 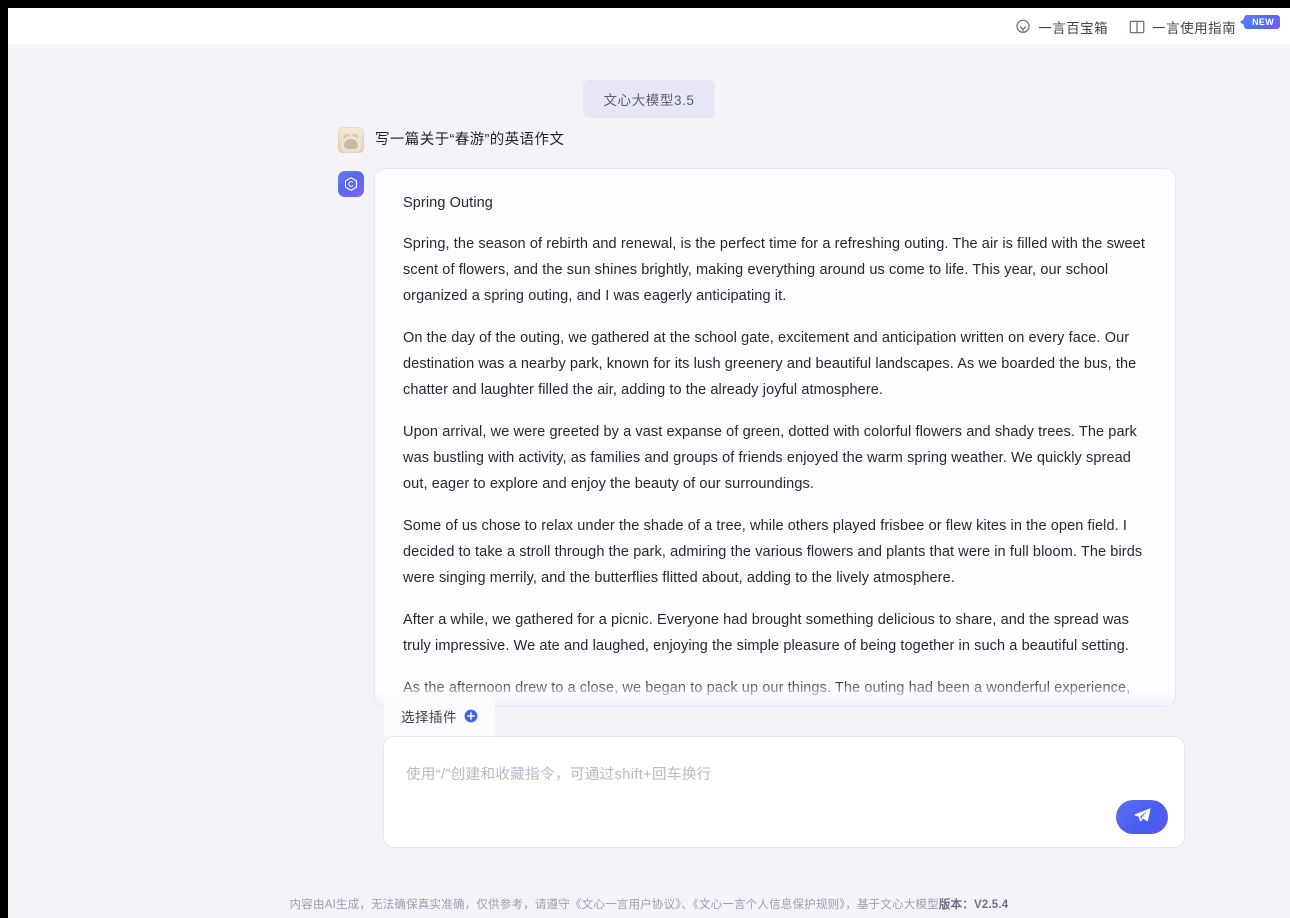 I want to click on model-chip-row: 文心大模型3.5, so click(x=649, y=99).